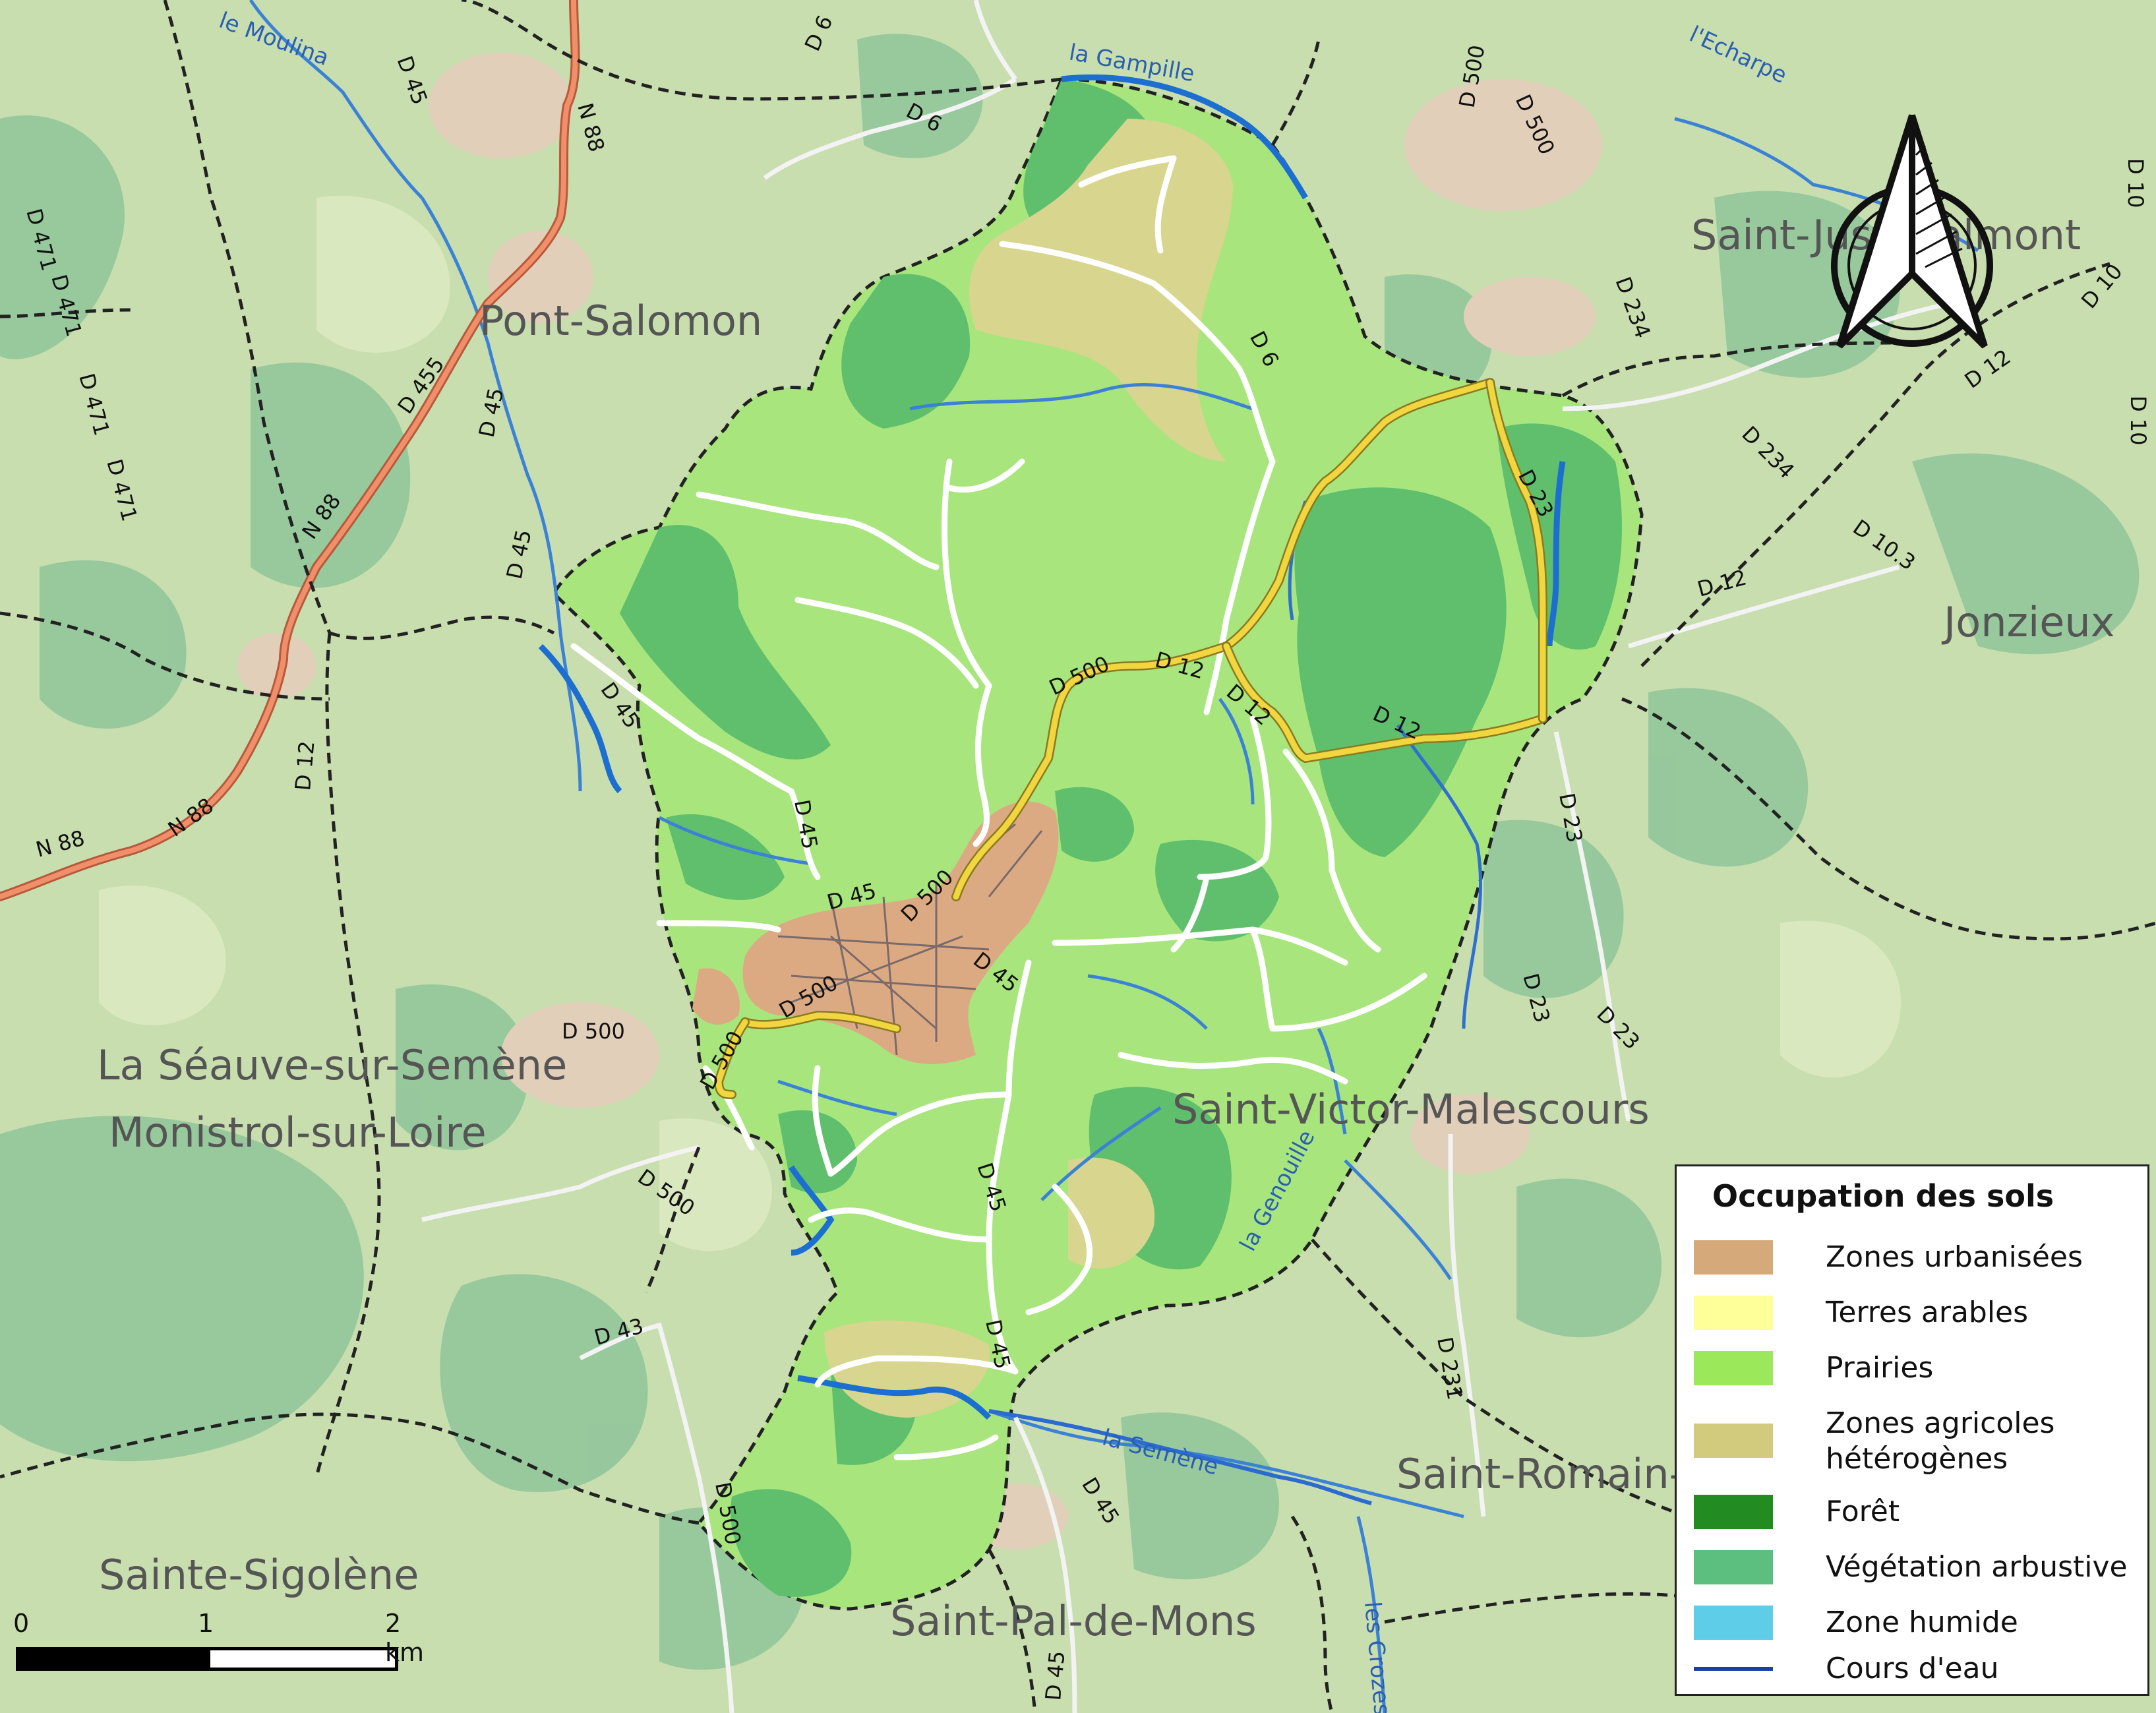 This screenshot has width=2156, height=1713. What do you see at coordinates (593, 1031) in the screenshot?
I see `road-label: D 500` at bounding box center [593, 1031].